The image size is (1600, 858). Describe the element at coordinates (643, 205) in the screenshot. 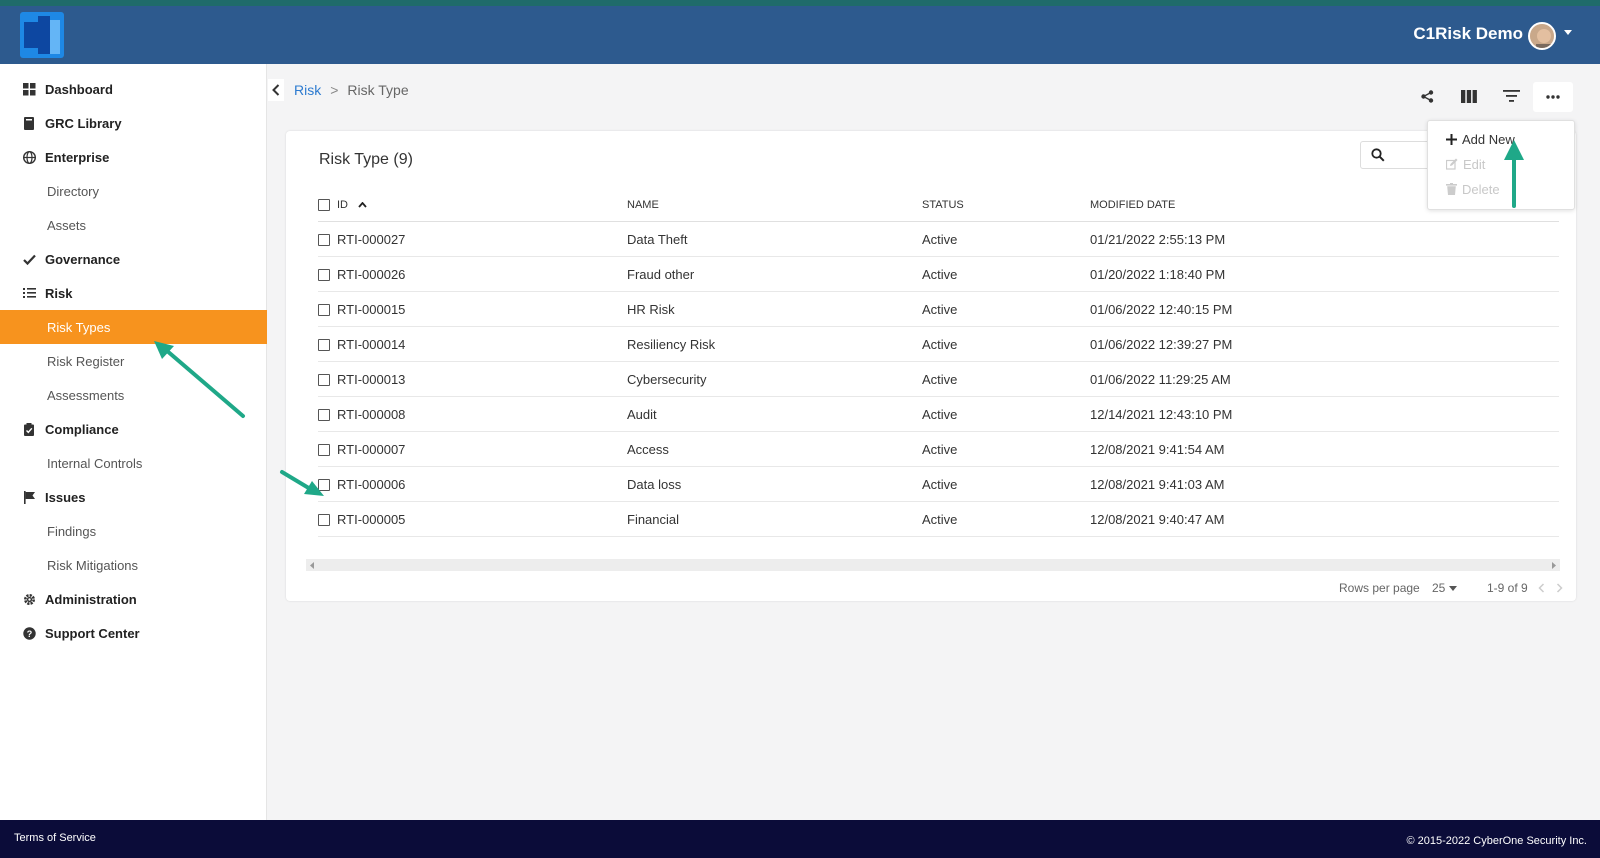

I see `column-header-name: NAME` at that location.